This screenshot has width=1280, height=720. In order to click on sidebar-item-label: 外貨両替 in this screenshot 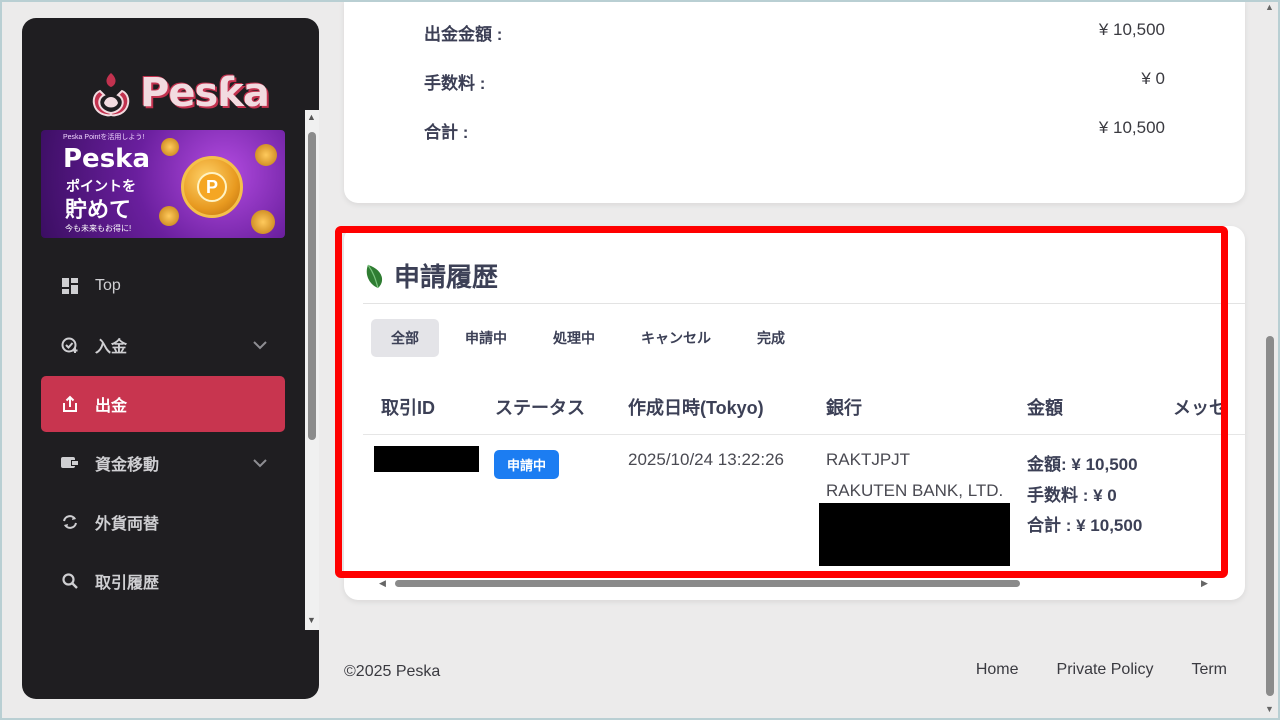, I will do `click(127, 524)`.